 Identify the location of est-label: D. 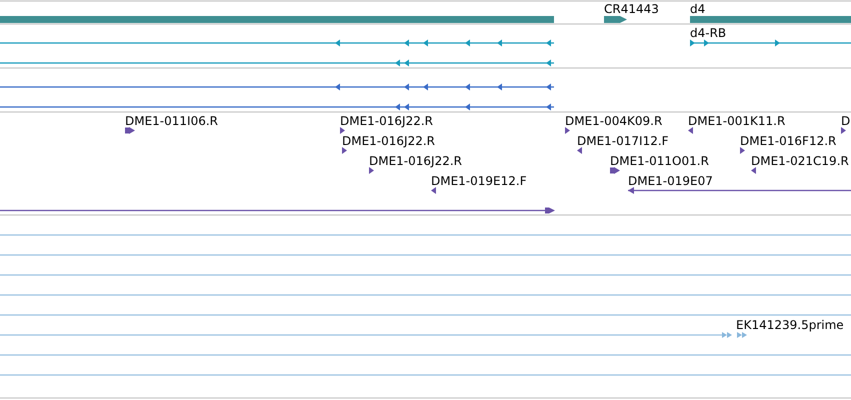
(845, 121).